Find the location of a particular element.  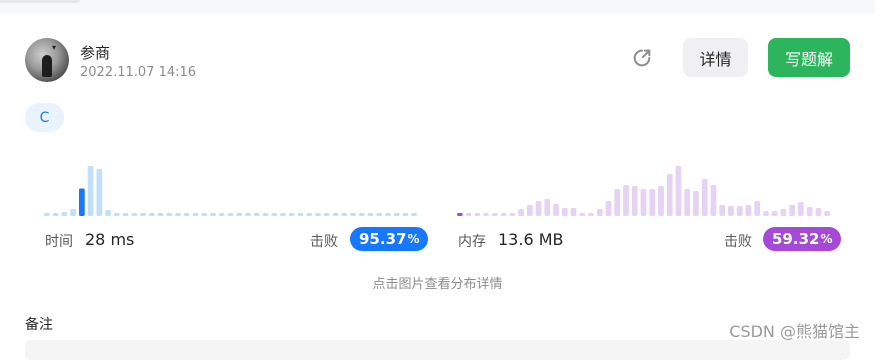

memory-beat-label: 击败 is located at coordinates (738, 242).